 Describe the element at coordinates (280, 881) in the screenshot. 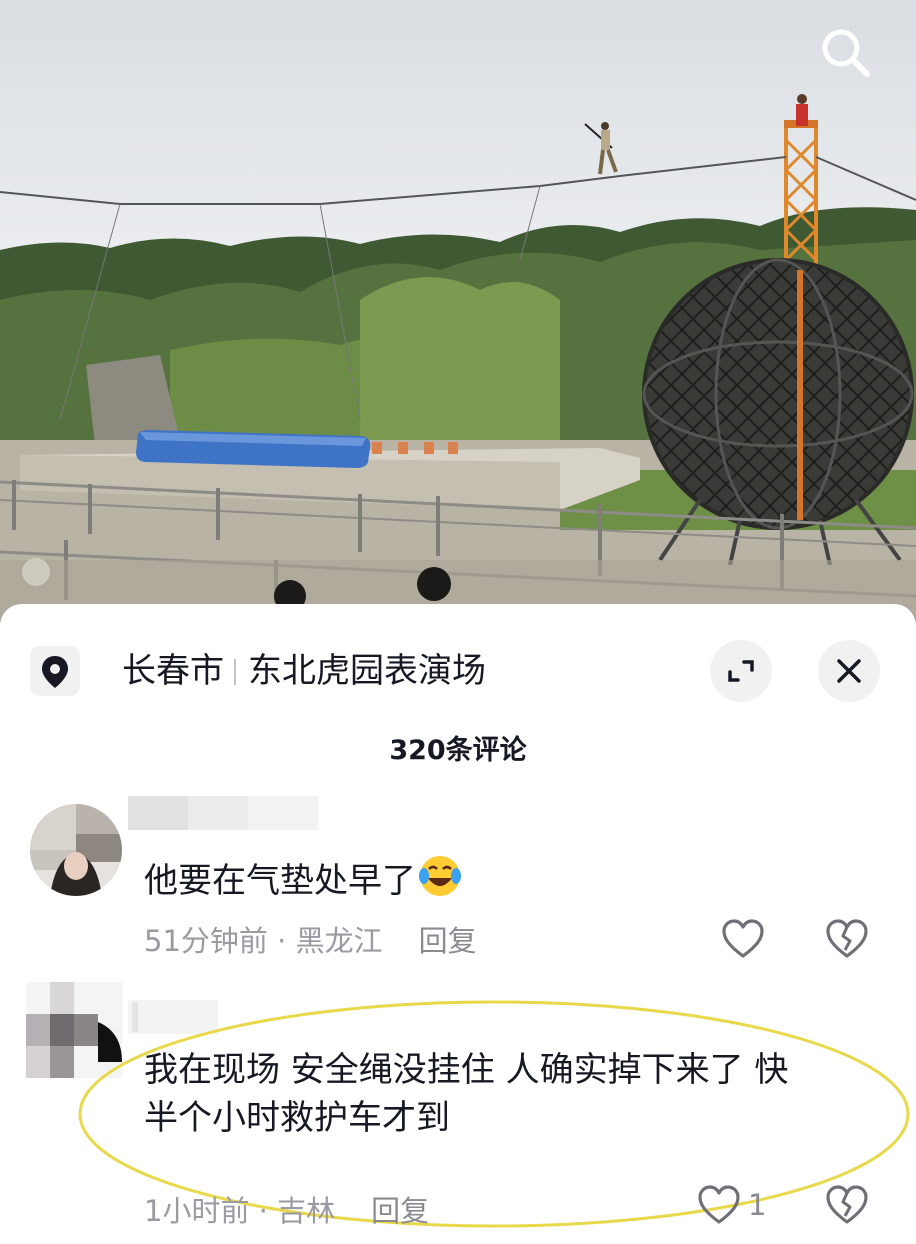

I see `comment-text-content: 他要在气垫处早了` at that location.